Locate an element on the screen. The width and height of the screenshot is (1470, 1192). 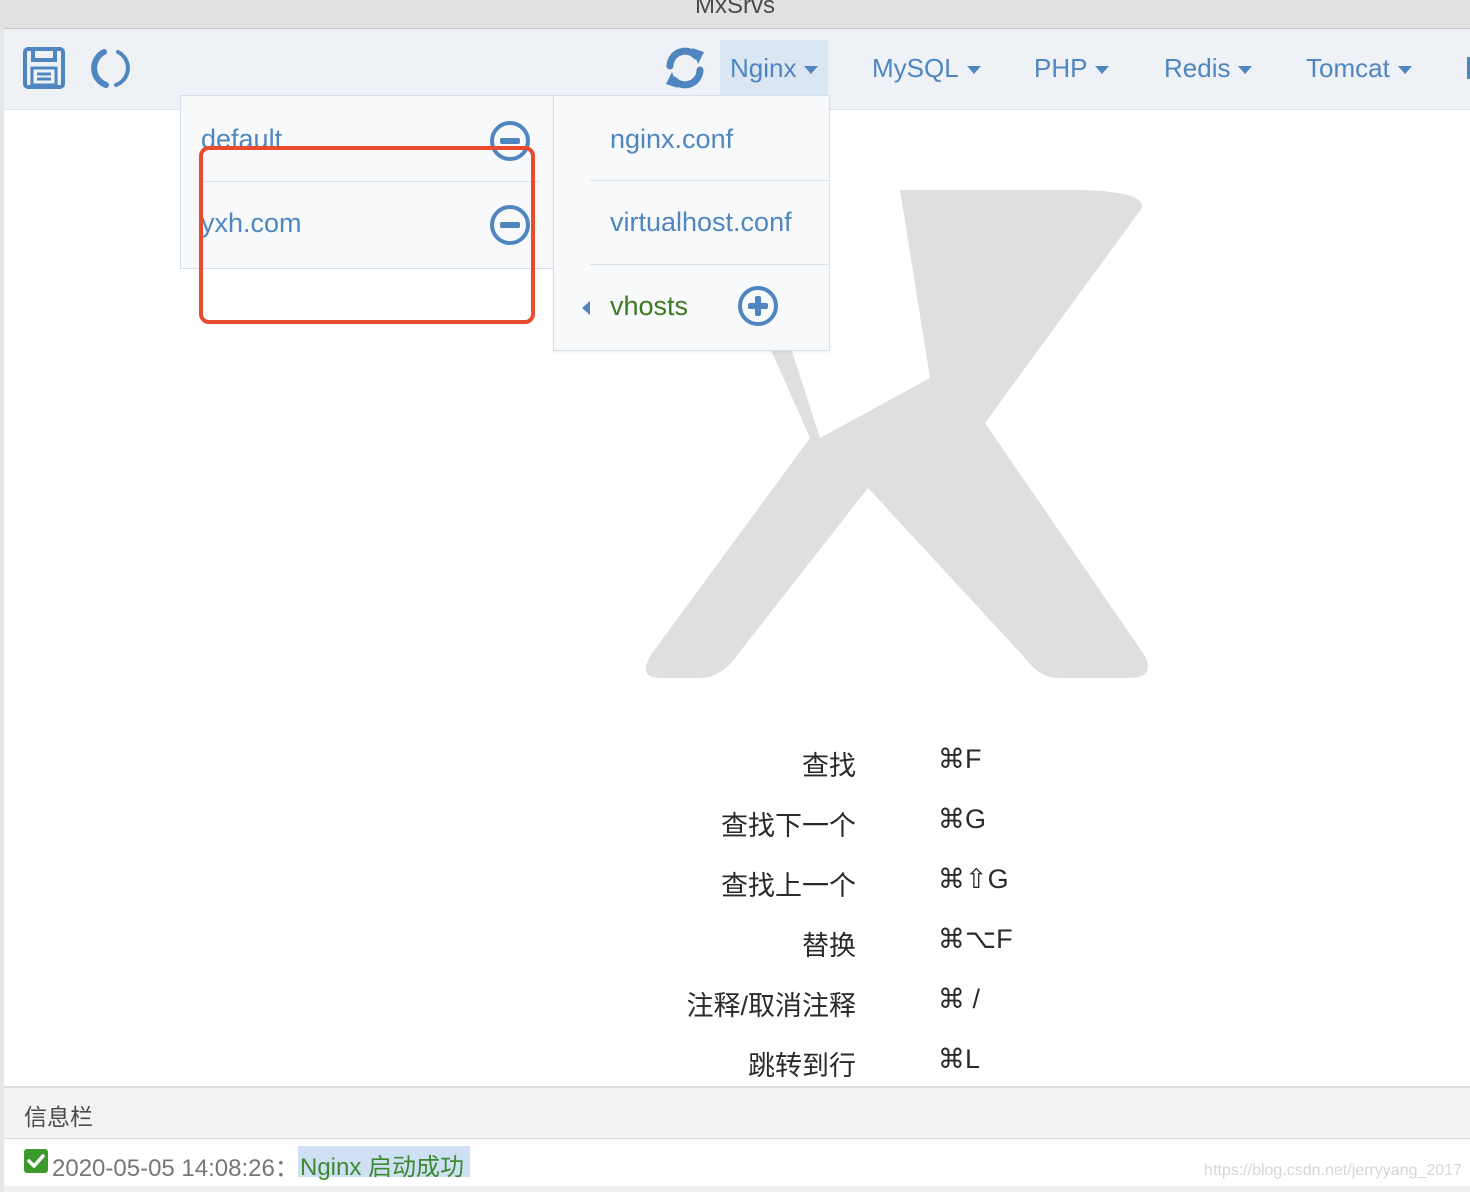
shortcut-key: ⌘L is located at coordinates (959, 1059).